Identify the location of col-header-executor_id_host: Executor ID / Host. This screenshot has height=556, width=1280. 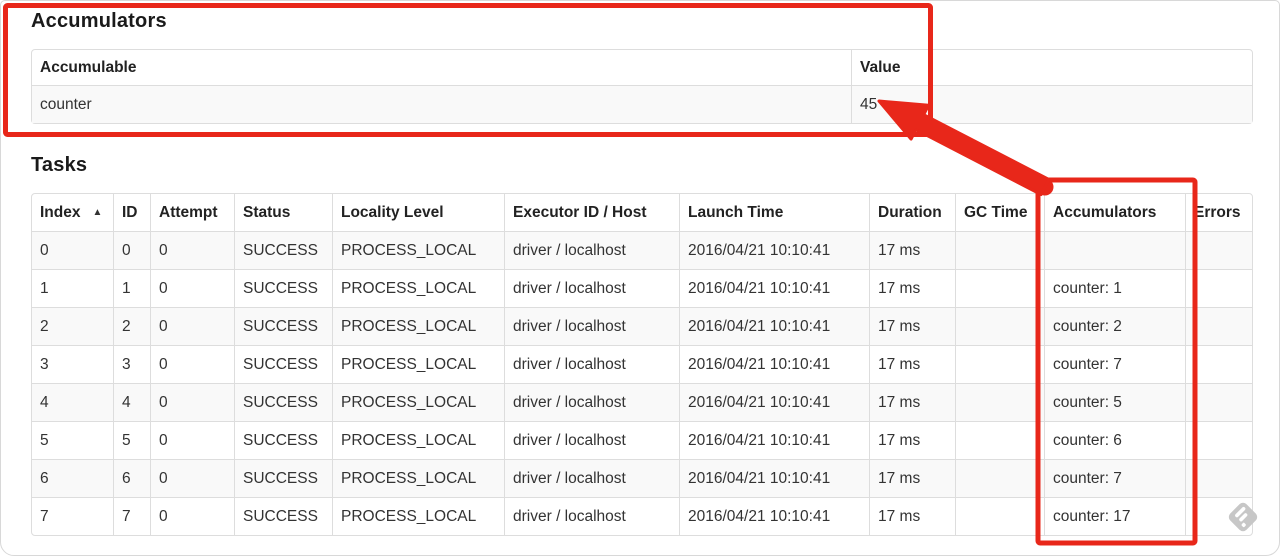
(591, 212).